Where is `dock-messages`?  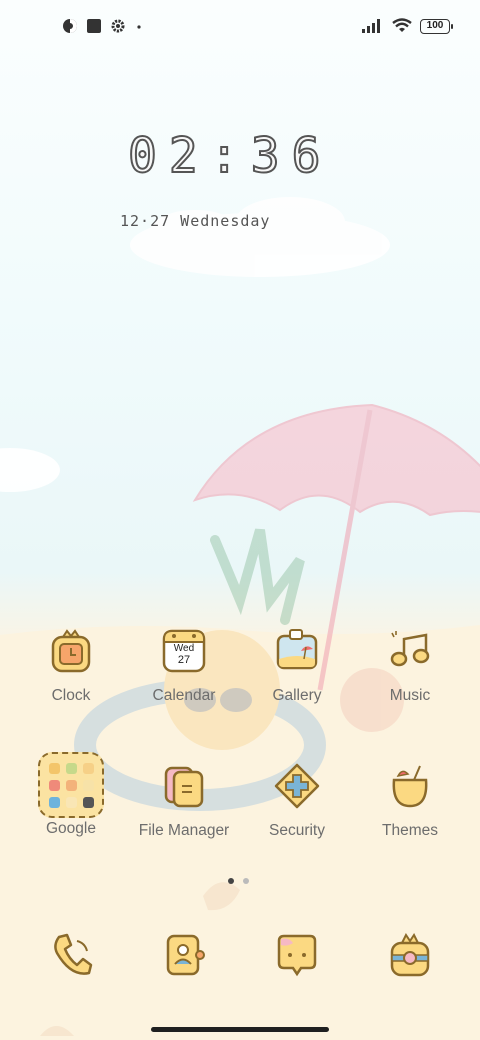 dock-messages is located at coordinates (297, 955).